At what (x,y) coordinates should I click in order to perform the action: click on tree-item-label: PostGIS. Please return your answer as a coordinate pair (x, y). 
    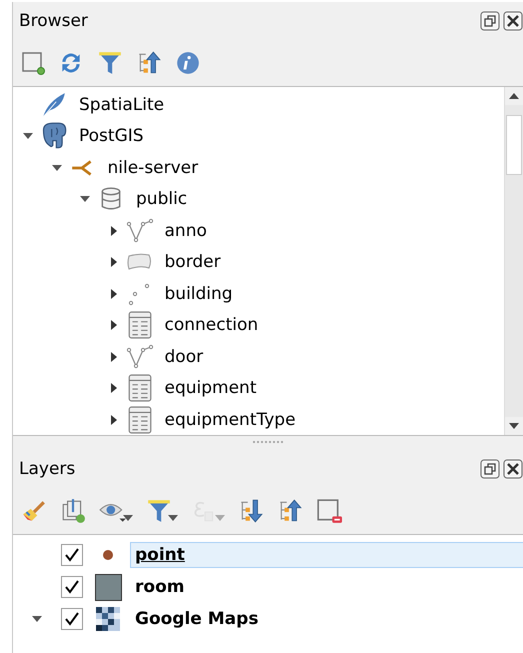
    Looking at the image, I should click on (111, 136).